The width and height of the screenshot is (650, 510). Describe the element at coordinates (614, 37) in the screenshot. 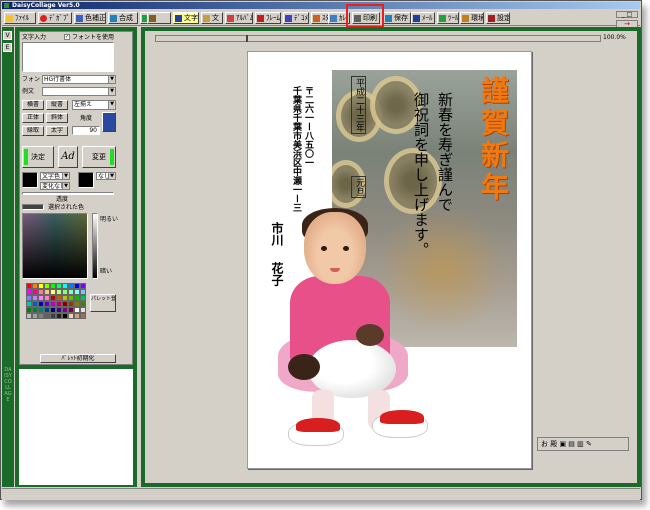

I see `zoom-level: 100.0%` at that location.